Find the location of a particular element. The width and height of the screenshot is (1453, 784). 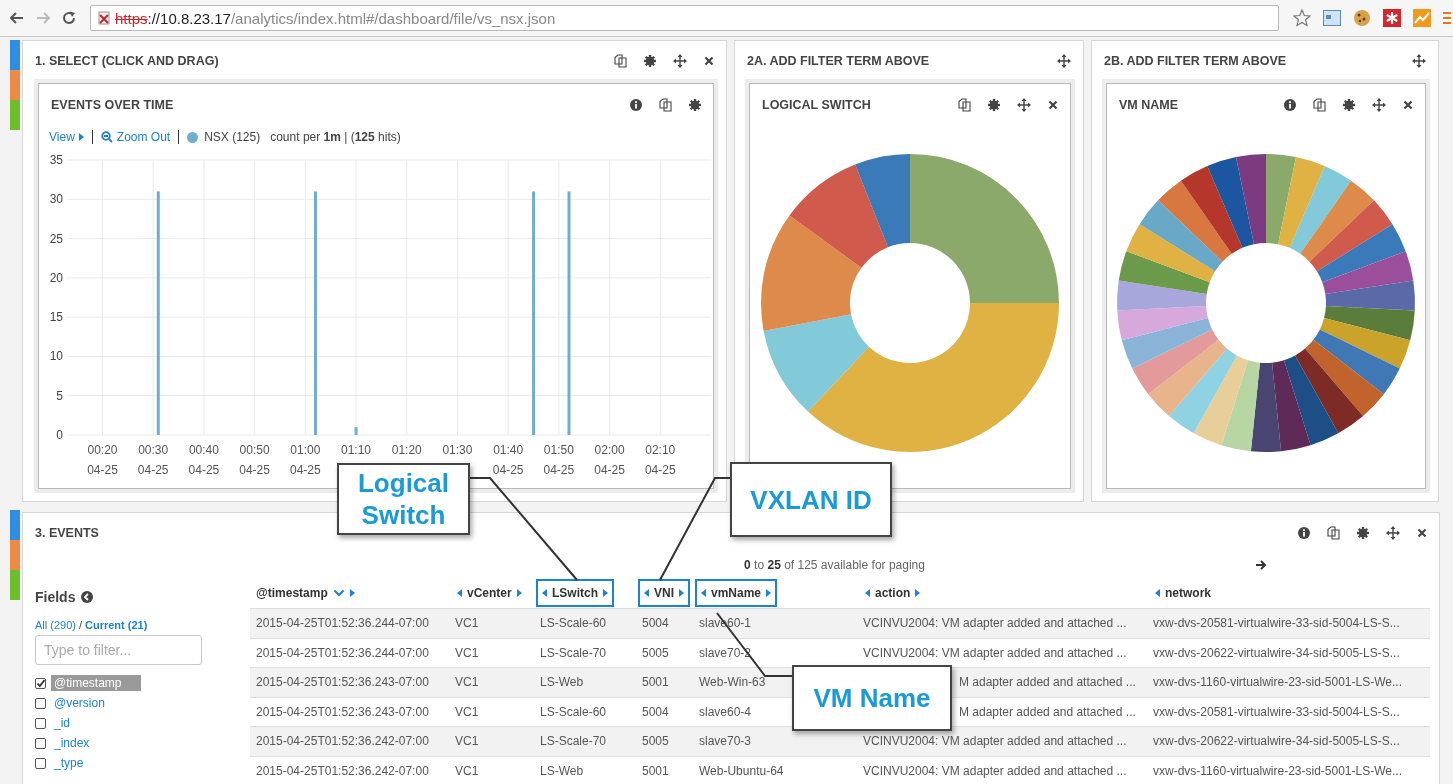

field-link: _id is located at coordinates (62, 723).